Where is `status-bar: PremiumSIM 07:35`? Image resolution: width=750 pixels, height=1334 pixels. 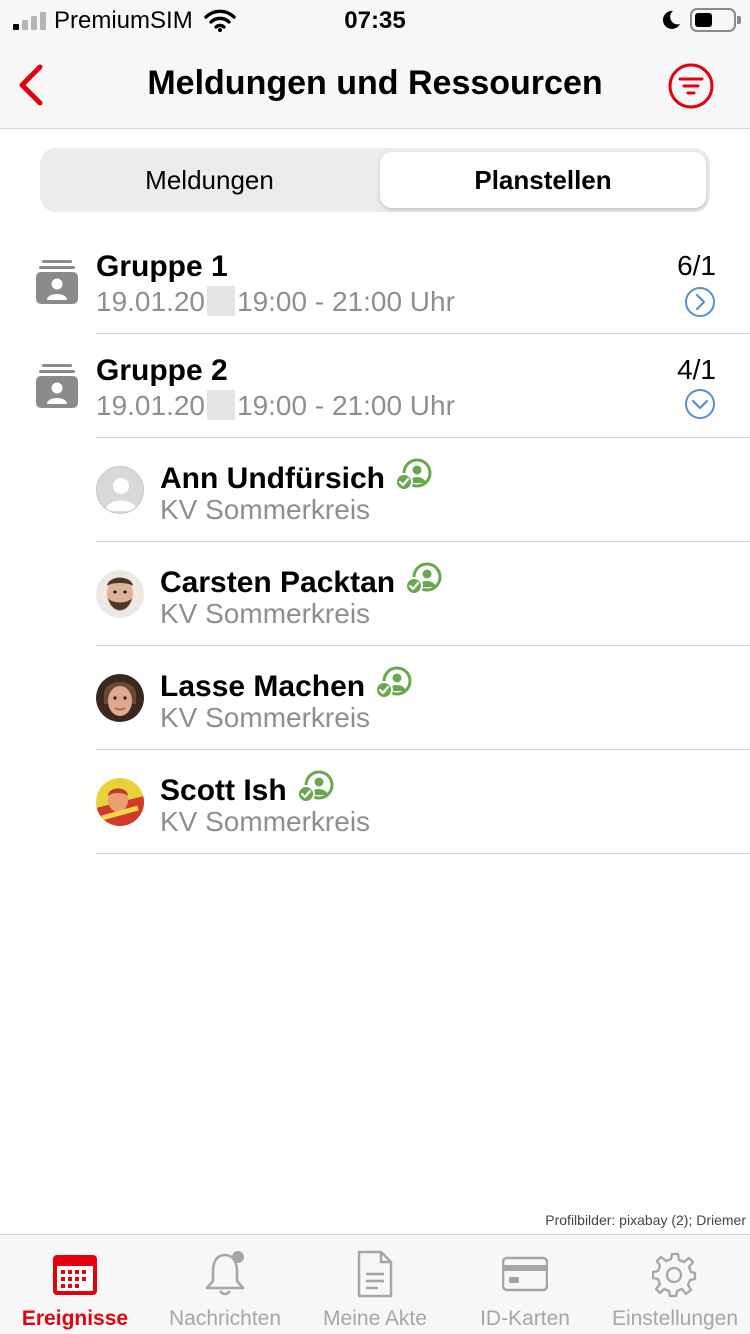 status-bar: PremiumSIM 07:35 is located at coordinates (375, 20).